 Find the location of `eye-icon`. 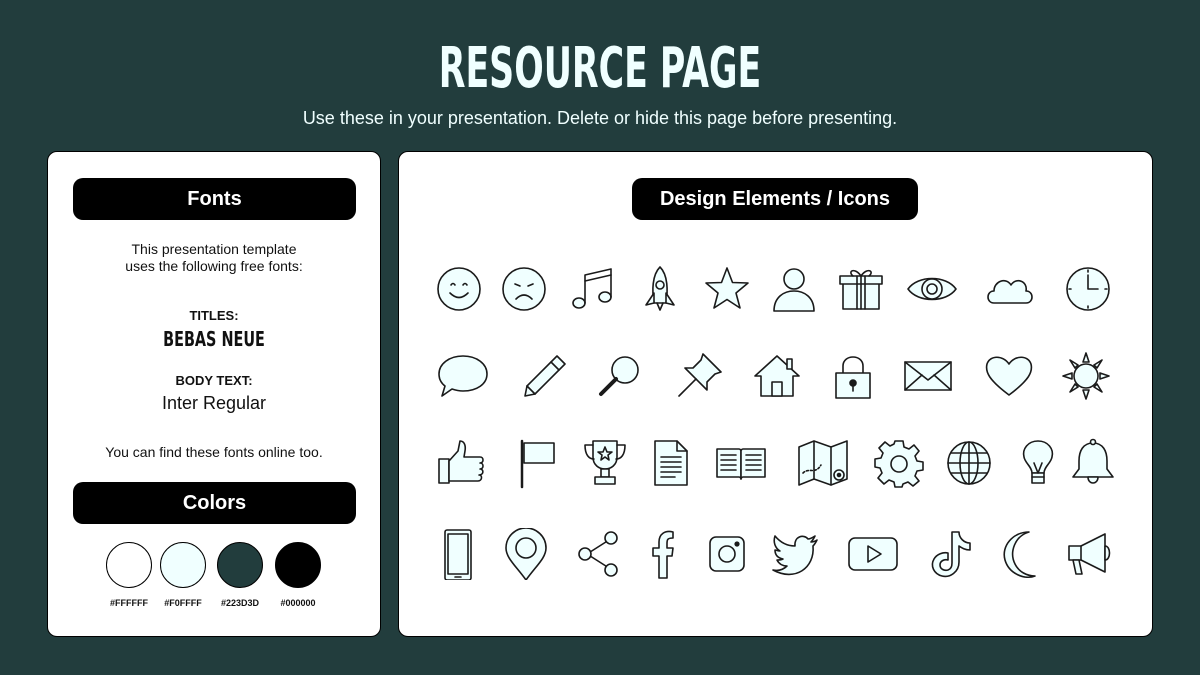

eye-icon is located at coordinates (932, 289).